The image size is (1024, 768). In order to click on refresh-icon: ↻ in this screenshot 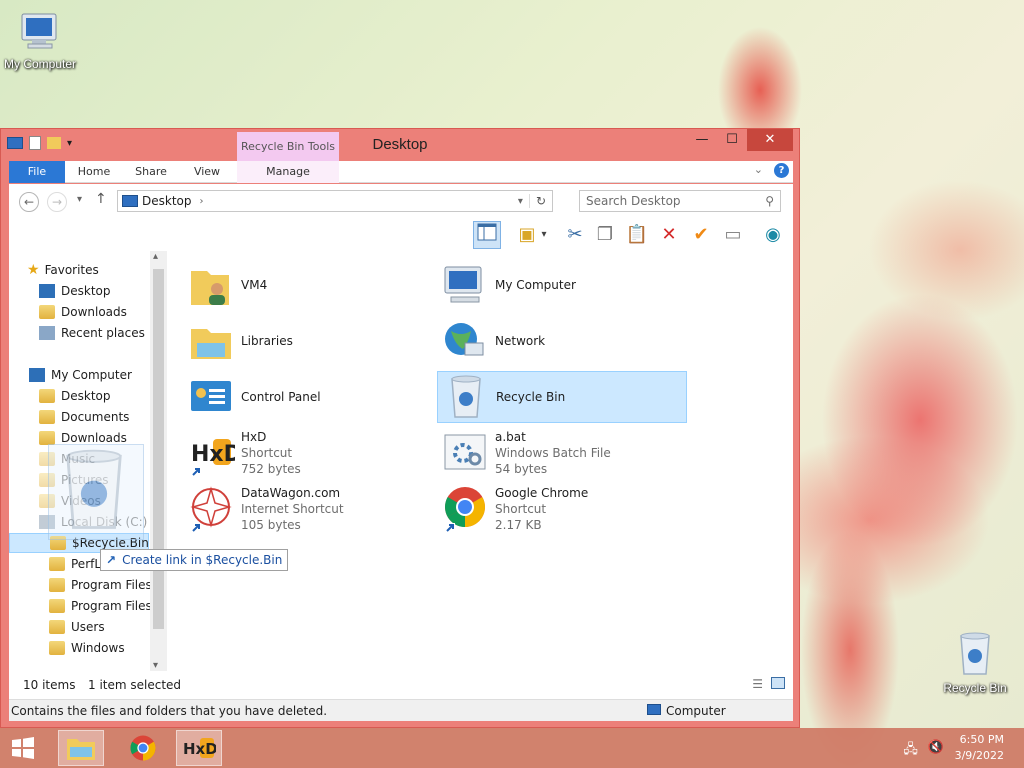, I will do `click(540, 201)`.